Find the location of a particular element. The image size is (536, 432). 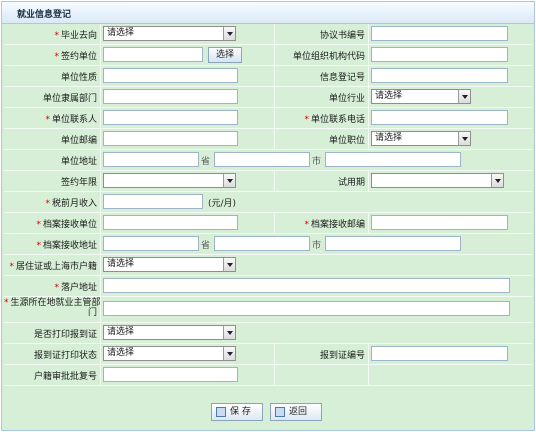

contract-years-select is located at coordinates (169, 180).